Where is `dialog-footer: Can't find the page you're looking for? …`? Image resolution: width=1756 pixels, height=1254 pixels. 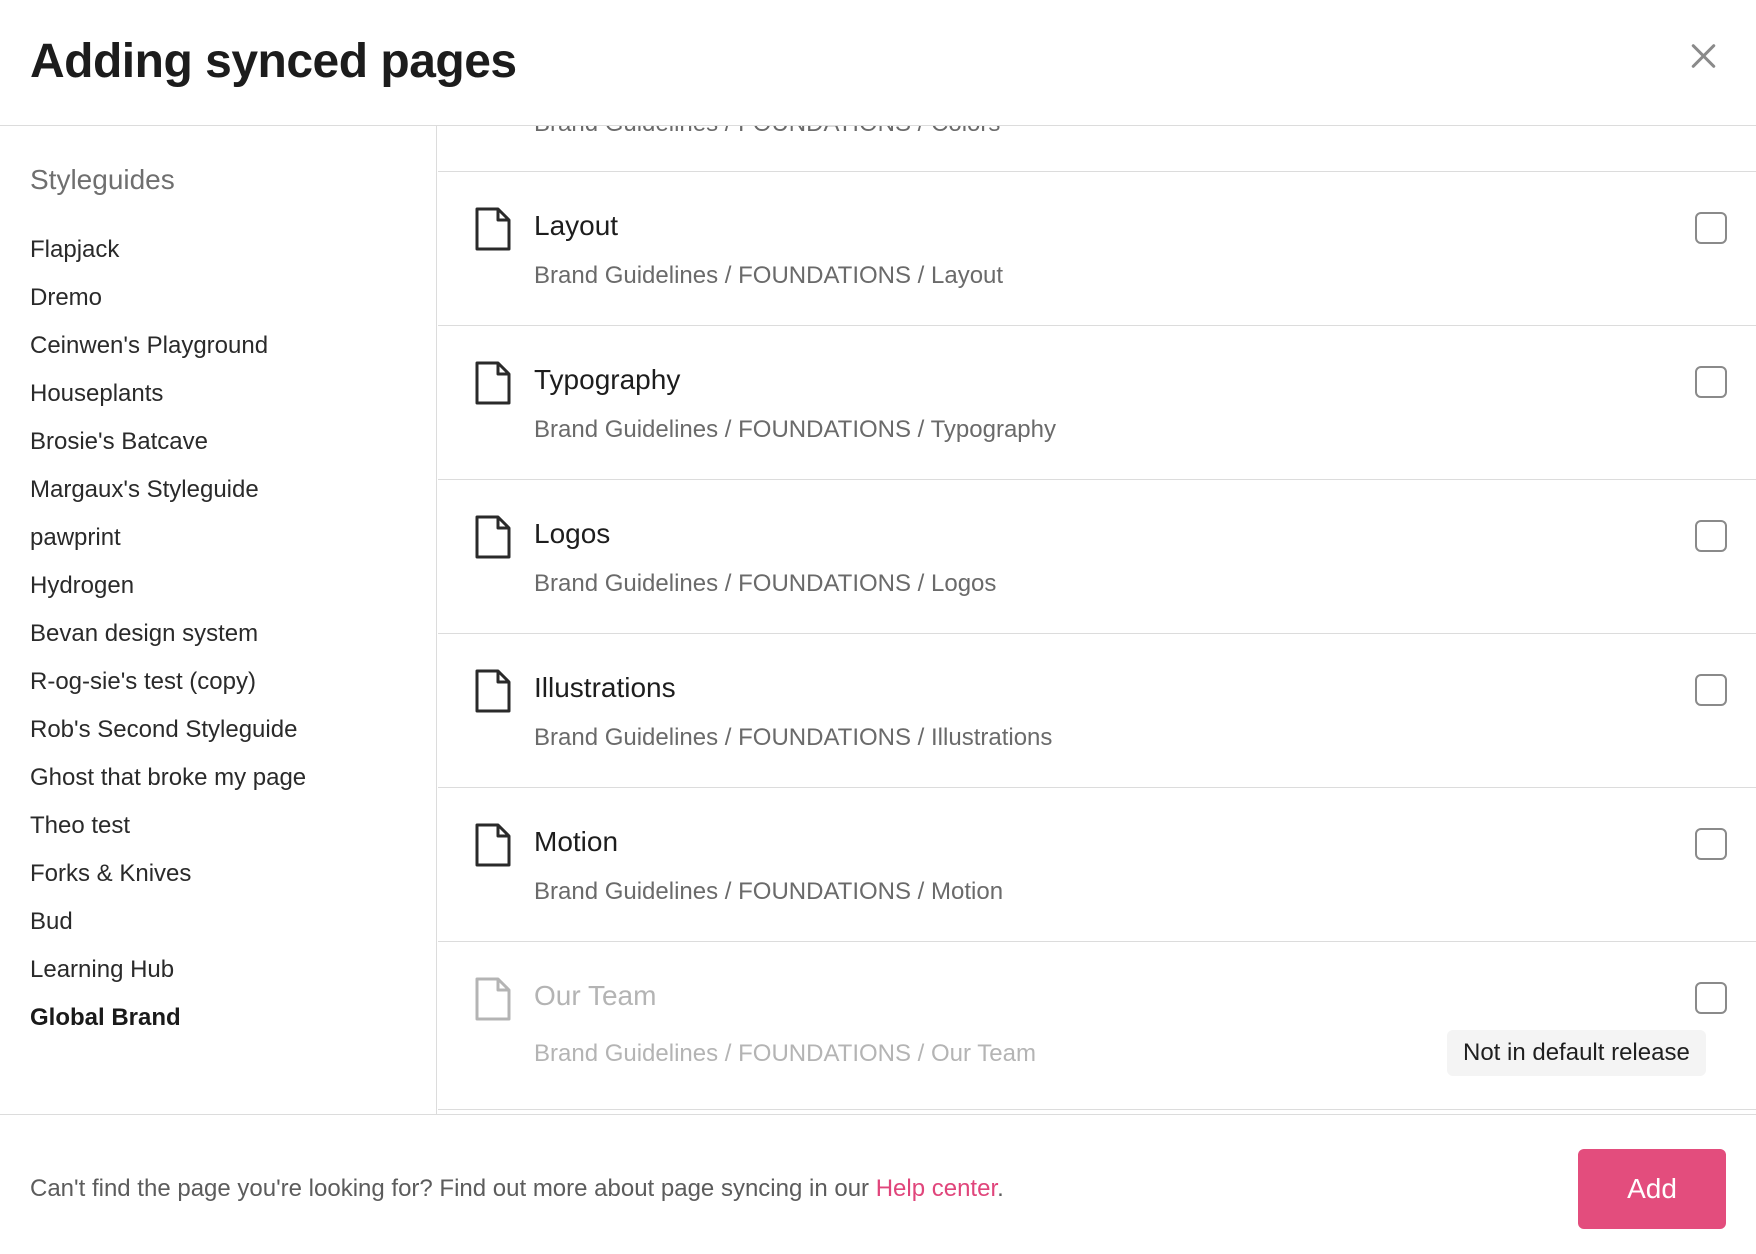 dialog-footer: Can't find the page you're looking for? … is located at coordinates (878, 1184).